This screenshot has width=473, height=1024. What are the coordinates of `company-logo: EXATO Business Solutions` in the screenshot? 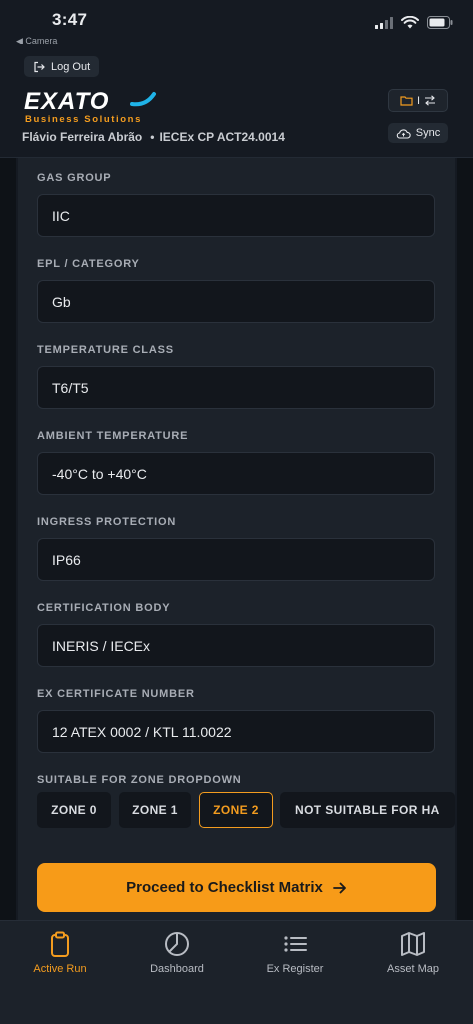 It's located at (109, 106).